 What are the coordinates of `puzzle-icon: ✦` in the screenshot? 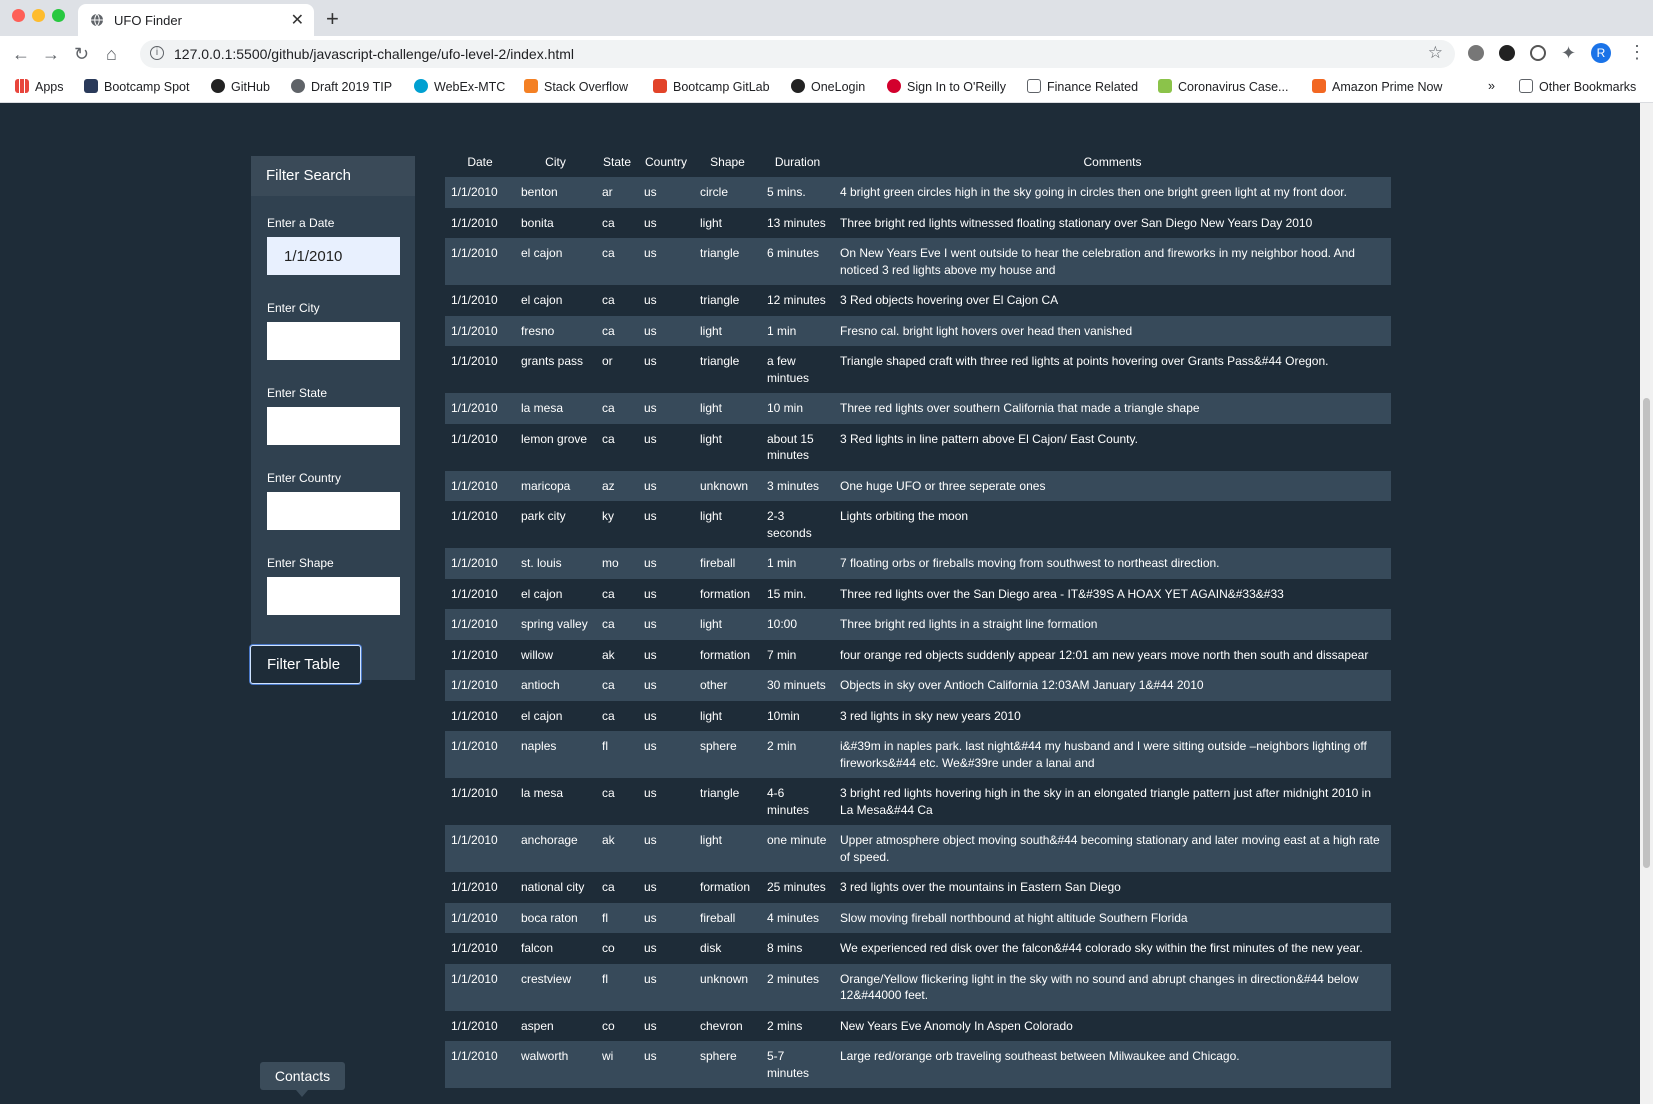 It's located at (1568, 53).